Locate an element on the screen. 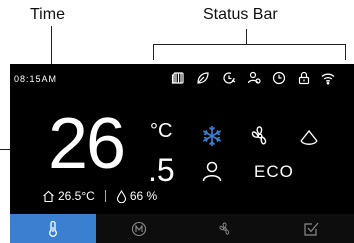 This screenshot has height=243, width=354. snowflake-icon is located at coordinates (212, 136).